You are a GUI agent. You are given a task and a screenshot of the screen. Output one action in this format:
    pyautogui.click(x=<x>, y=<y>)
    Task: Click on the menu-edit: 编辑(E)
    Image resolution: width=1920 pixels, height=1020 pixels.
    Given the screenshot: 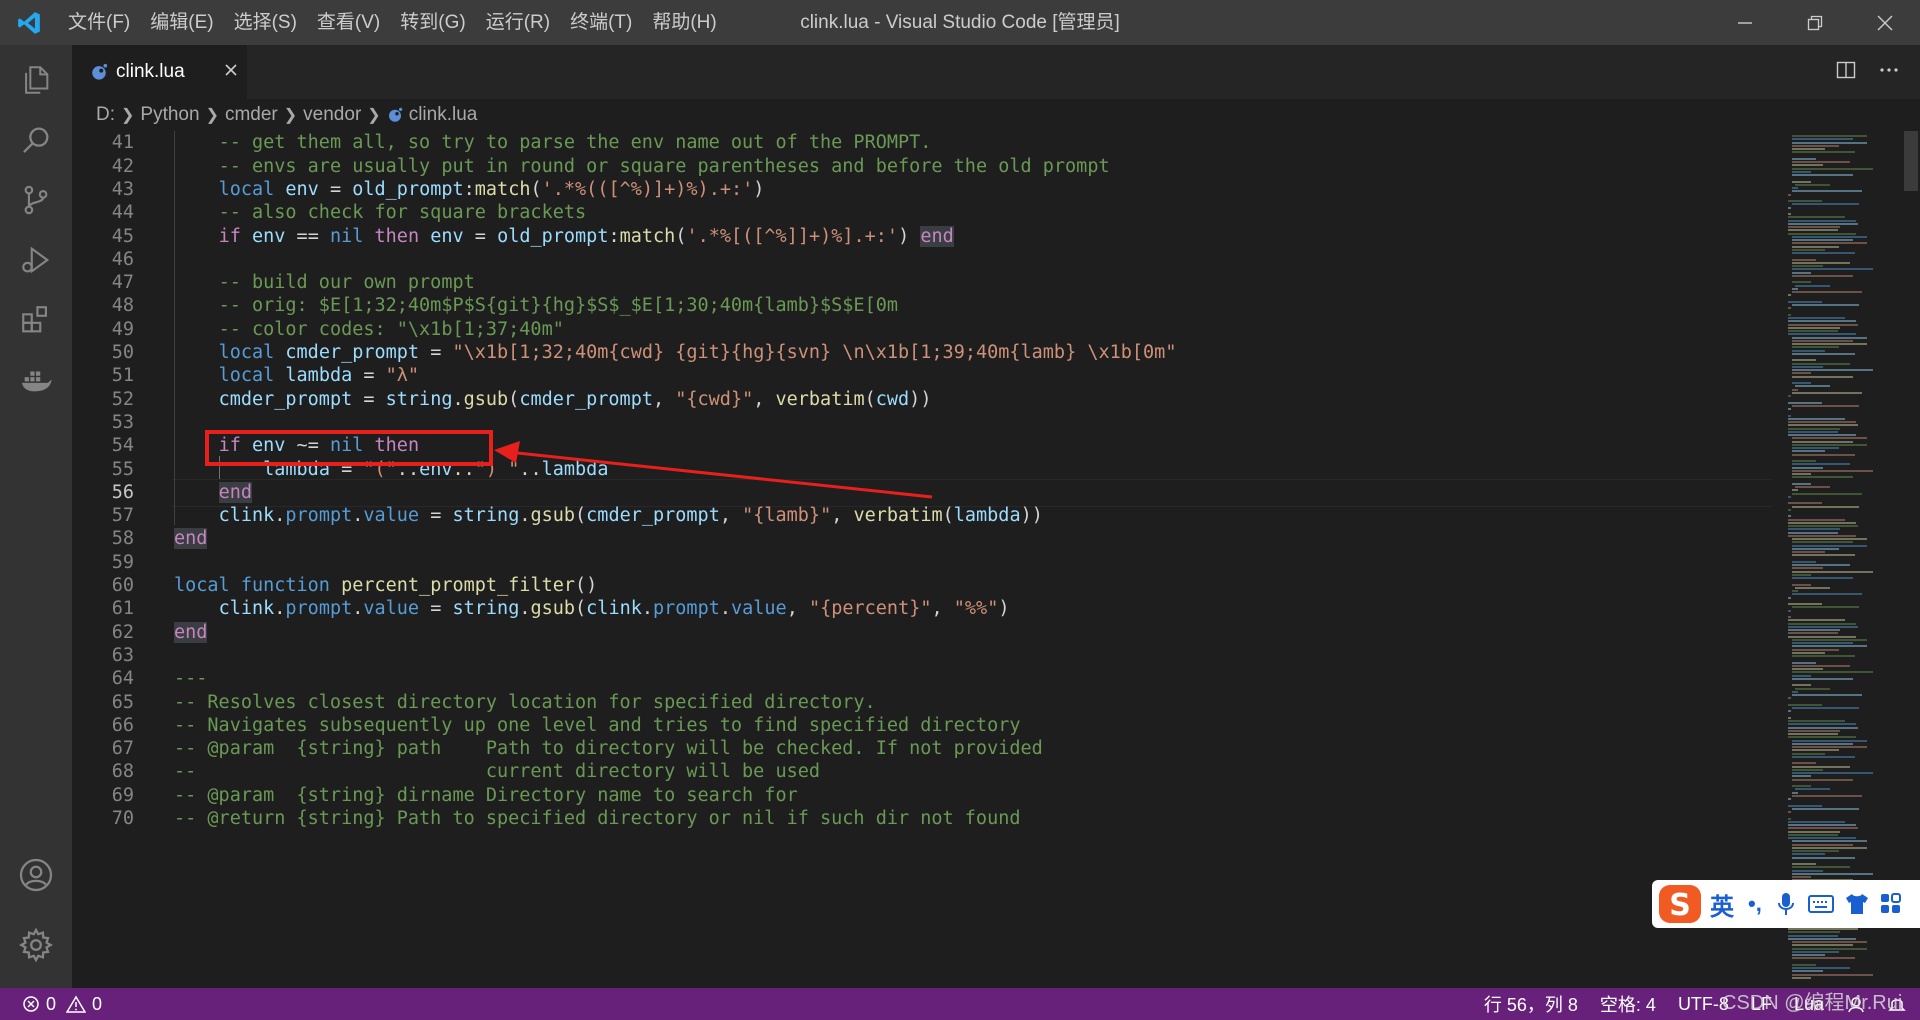 What is the action you would take?
    pyautogui.click(x=181, y=22)
    